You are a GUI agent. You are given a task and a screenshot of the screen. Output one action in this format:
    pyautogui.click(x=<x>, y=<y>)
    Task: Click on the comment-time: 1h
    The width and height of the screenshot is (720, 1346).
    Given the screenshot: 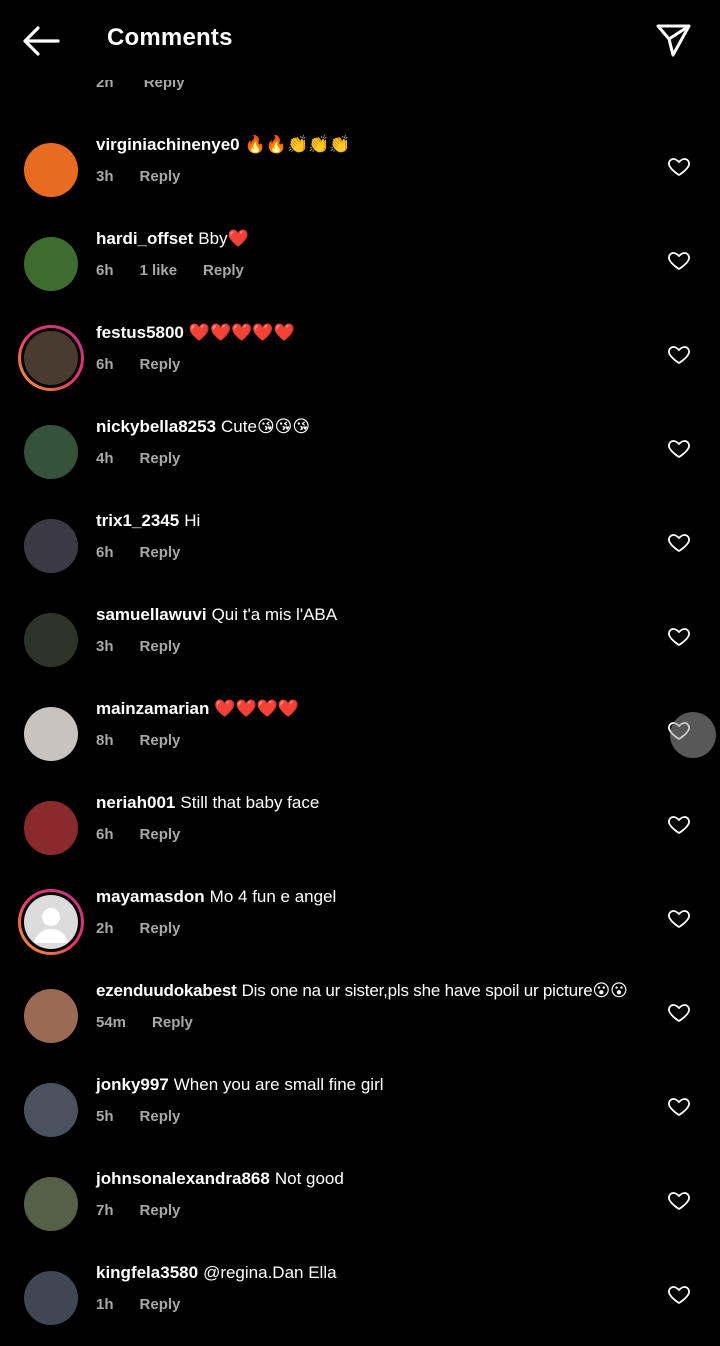 What is the action you would take?
    pyautogui.click(x=105, y=1304)
    